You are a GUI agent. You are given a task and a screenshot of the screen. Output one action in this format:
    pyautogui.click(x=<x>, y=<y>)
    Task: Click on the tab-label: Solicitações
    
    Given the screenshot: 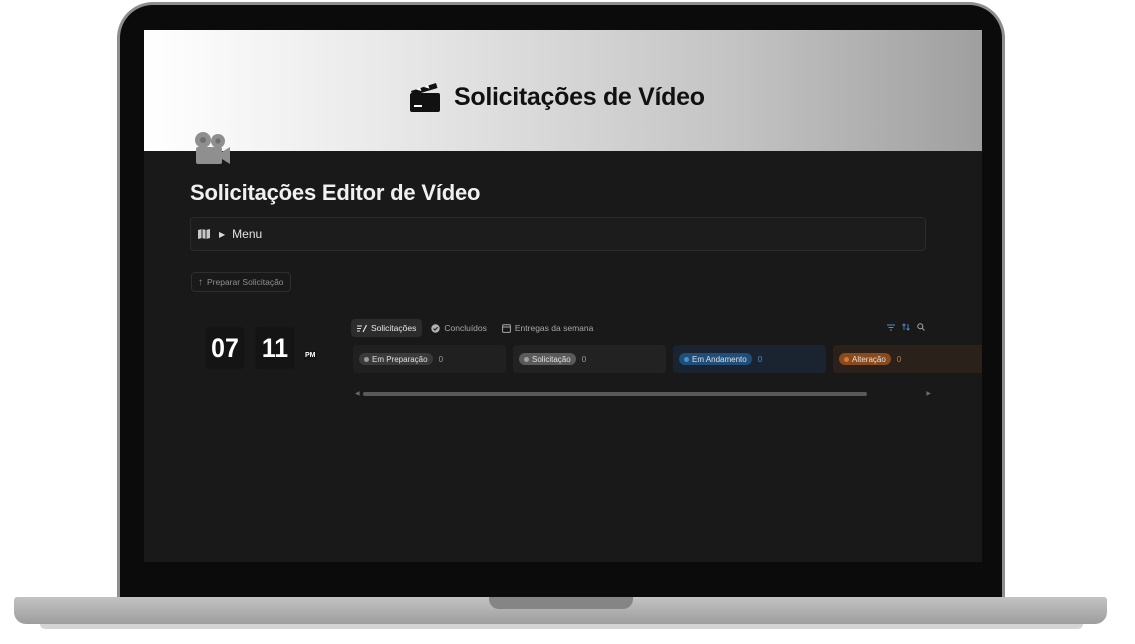 What is the action you would take?
    pyautogui.click(x=394, y=328)
    